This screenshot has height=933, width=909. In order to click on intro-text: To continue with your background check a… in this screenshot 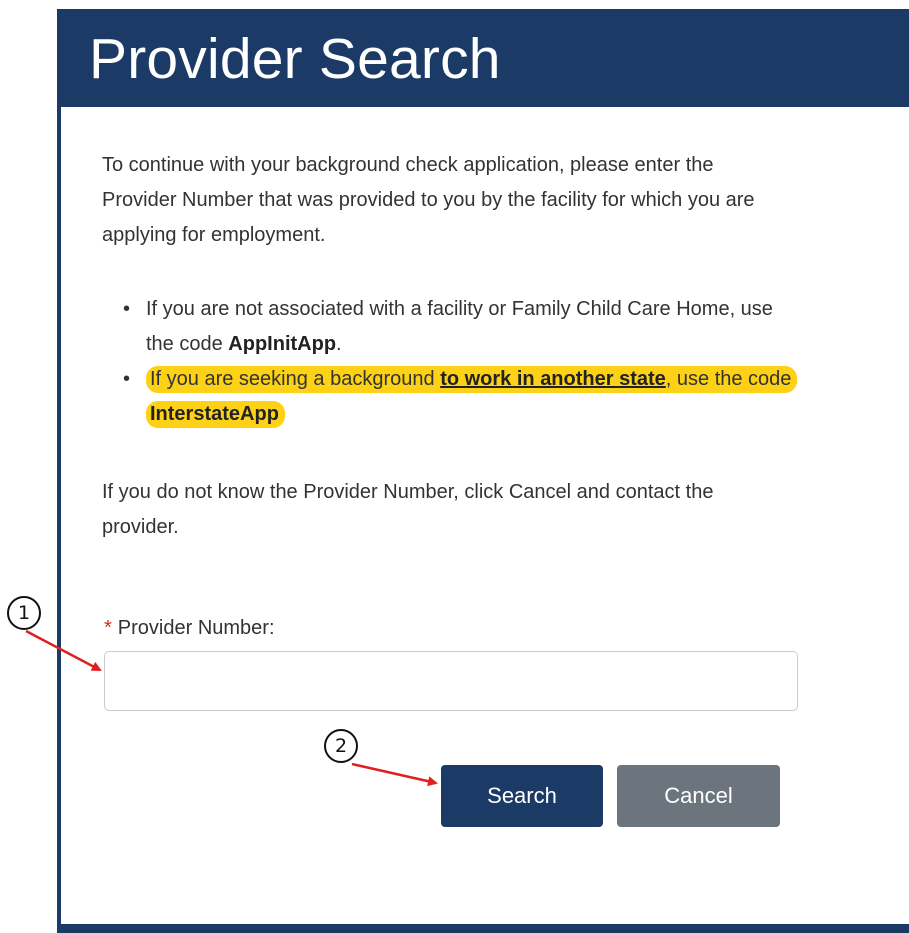, I will do `click(428, 200)`.